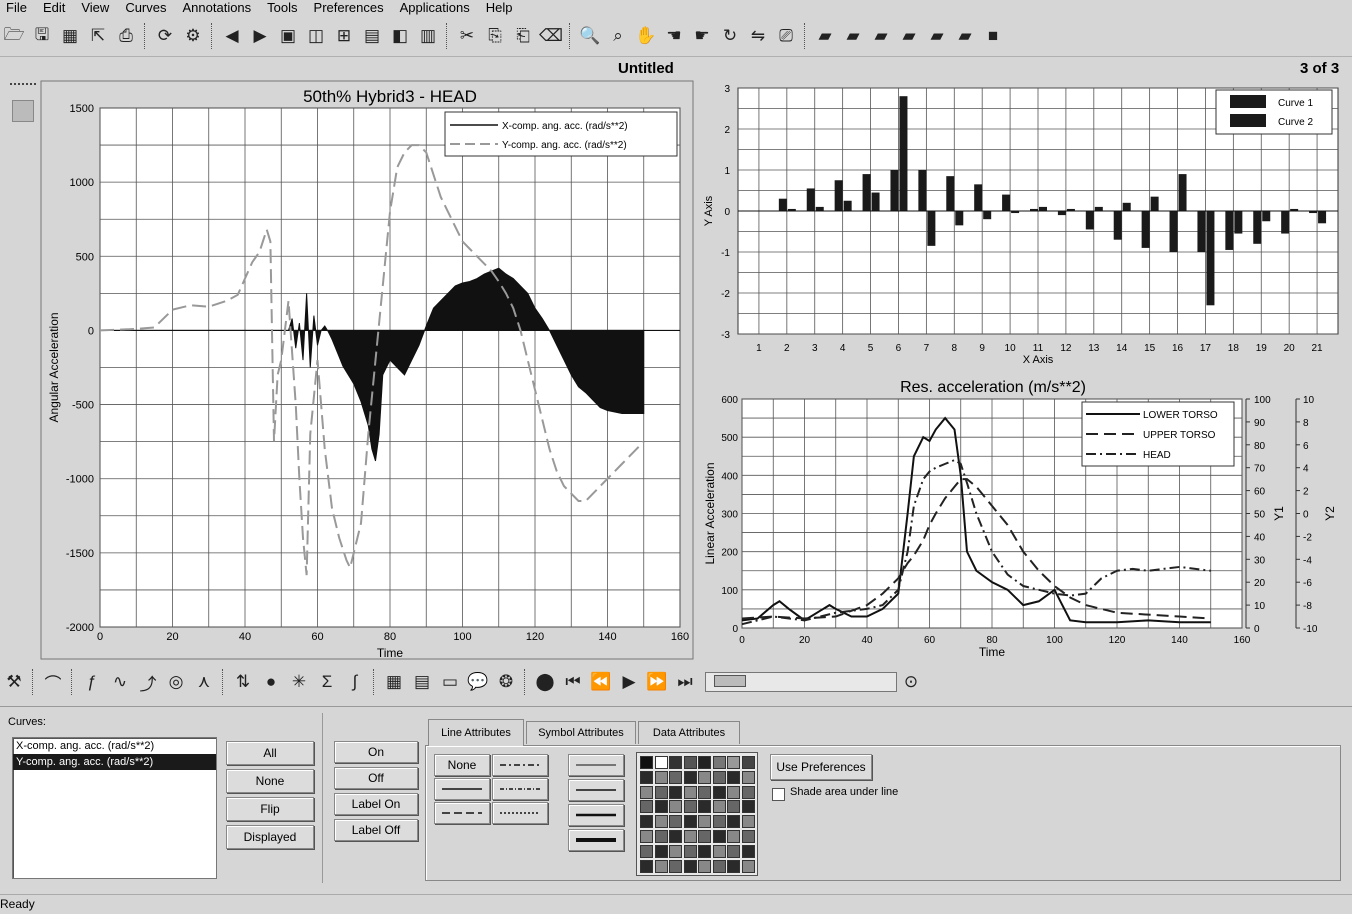 This screenshot has height=914, width=1352. I want to click on rotate-icon: ↻, so click(730, 36).